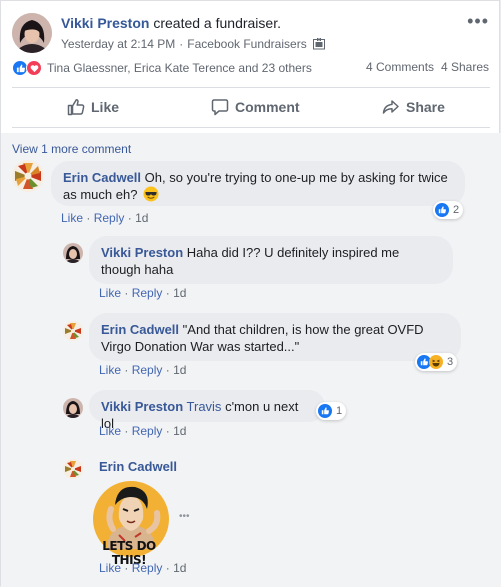 Image resolution: width=501 pixels, height=587 pixels. Describe the element at coordinates (400, 67) in the screenshot. I see `comments-count: 4 Comments` at that location.